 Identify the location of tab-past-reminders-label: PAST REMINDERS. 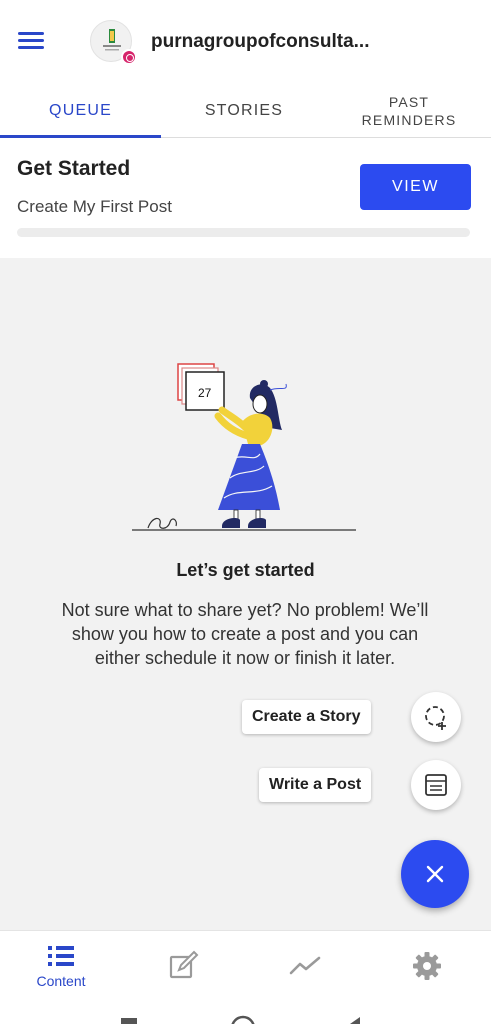
(409, 111).